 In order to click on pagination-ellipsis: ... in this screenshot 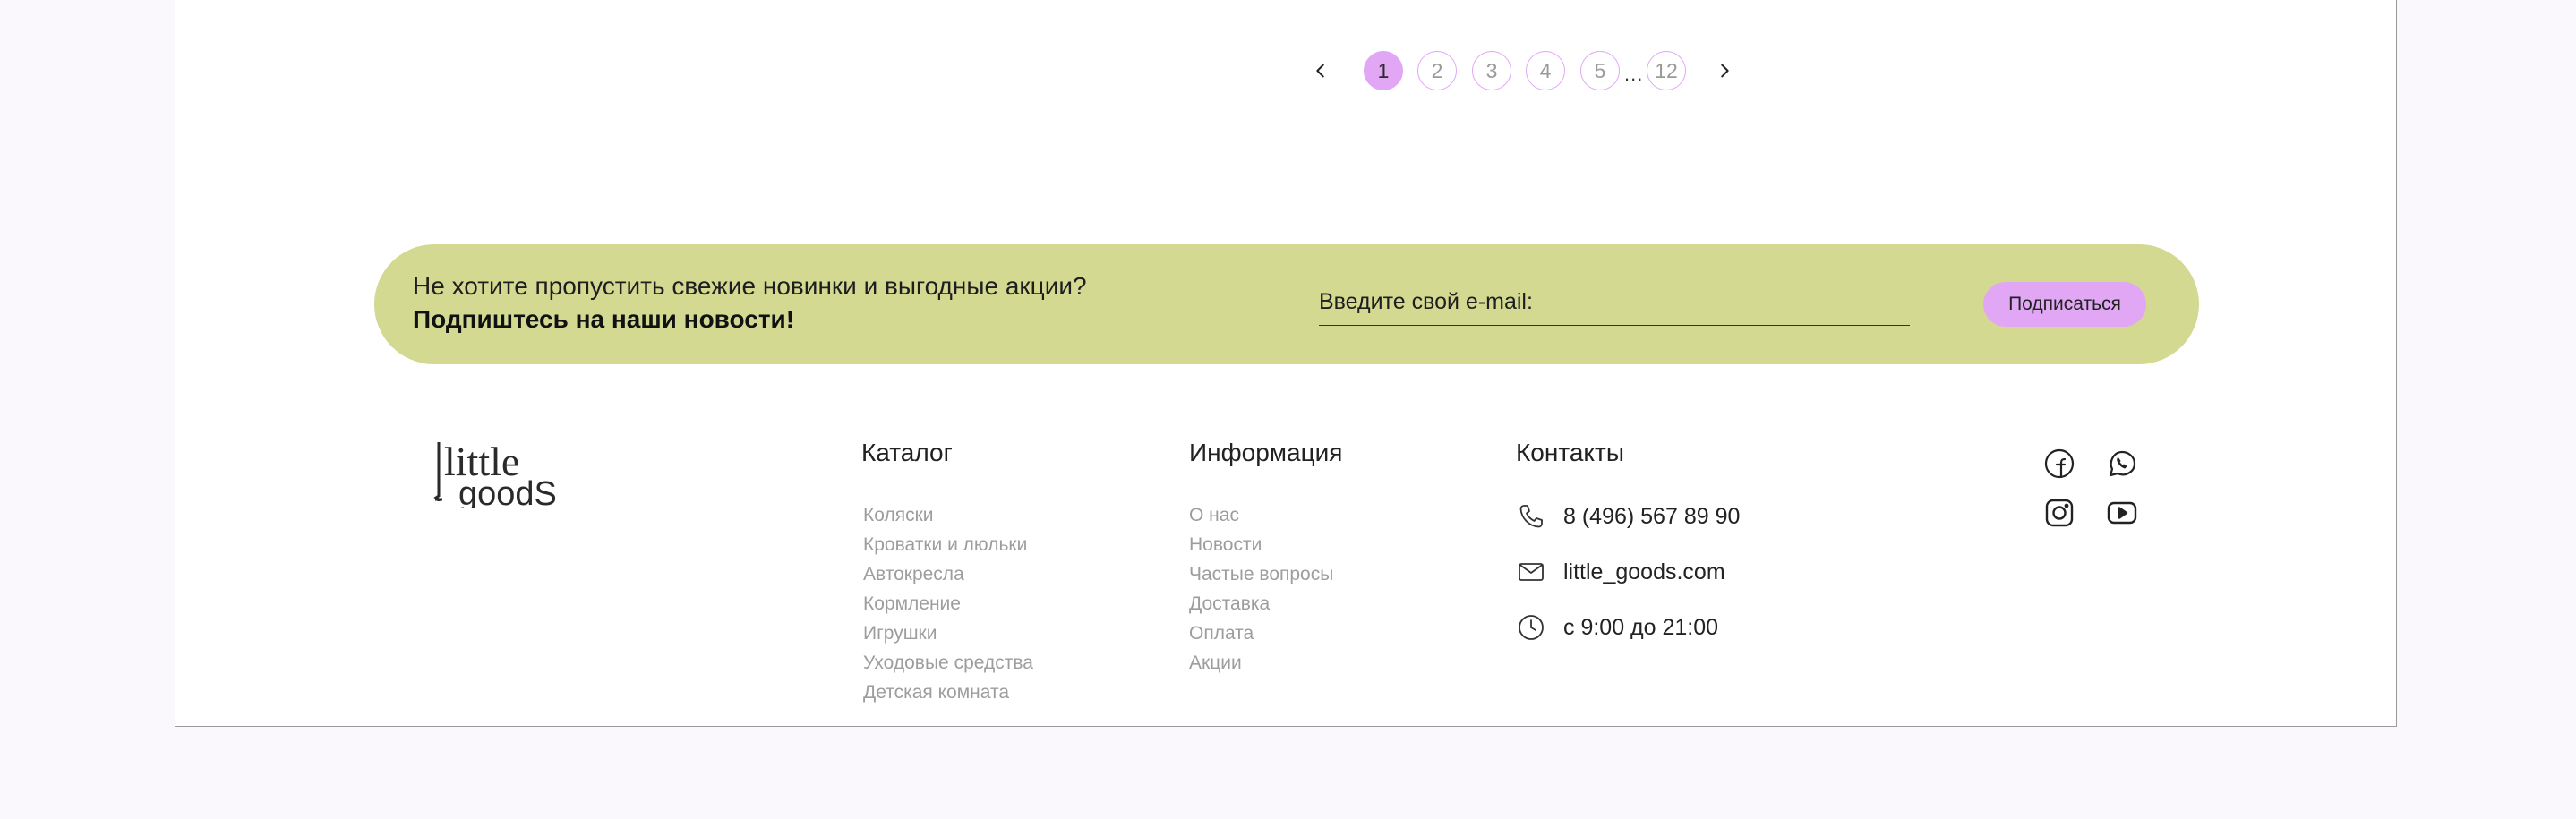, I will do `click(1634, 74)`.